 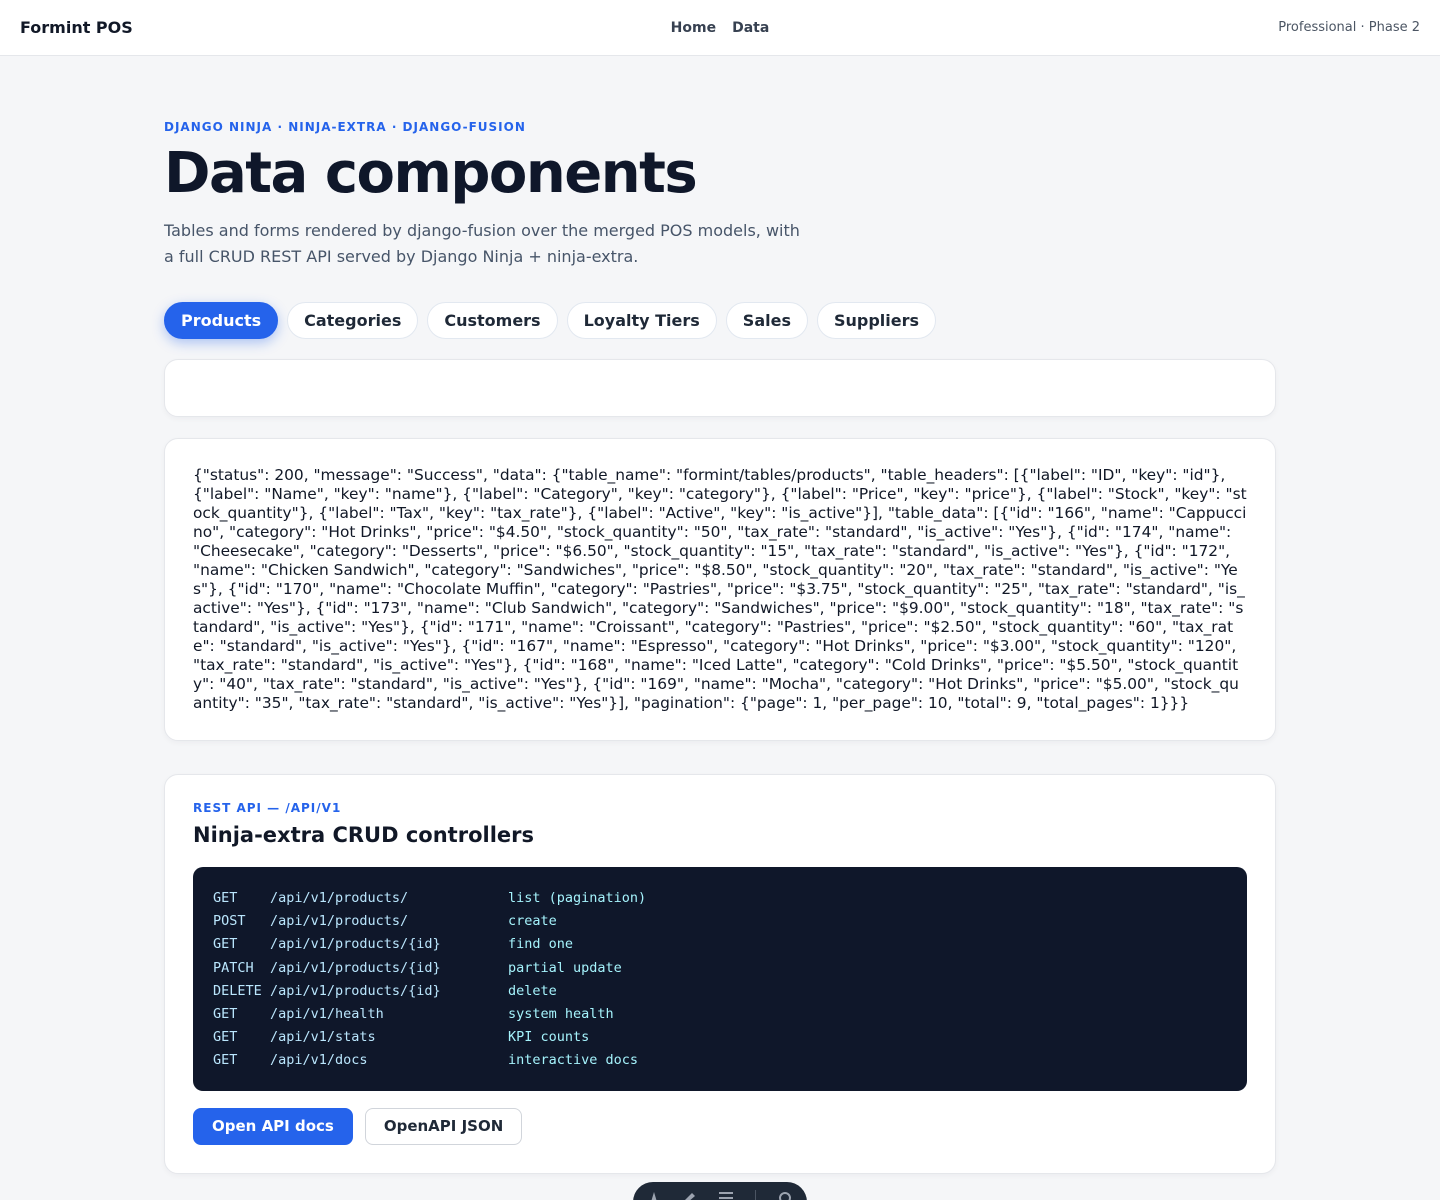 What do you see at coordinates (443, 1126) in the screenshot?
I see `openapi-json-button: OpenAPI JSON` at bounding box center [443, 1126].